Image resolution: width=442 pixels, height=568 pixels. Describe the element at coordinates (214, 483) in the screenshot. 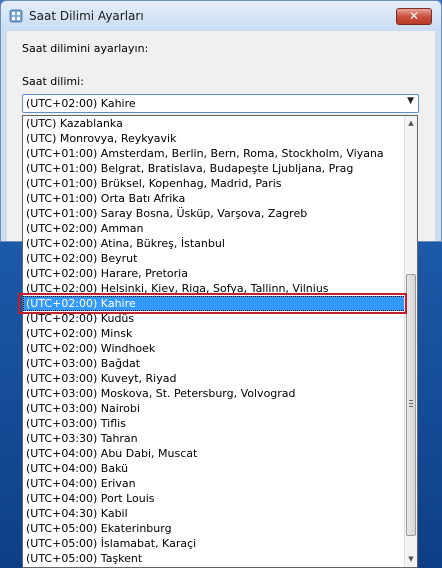

I see `timezone-option: (UTC+04:00) Erivan` at that location.